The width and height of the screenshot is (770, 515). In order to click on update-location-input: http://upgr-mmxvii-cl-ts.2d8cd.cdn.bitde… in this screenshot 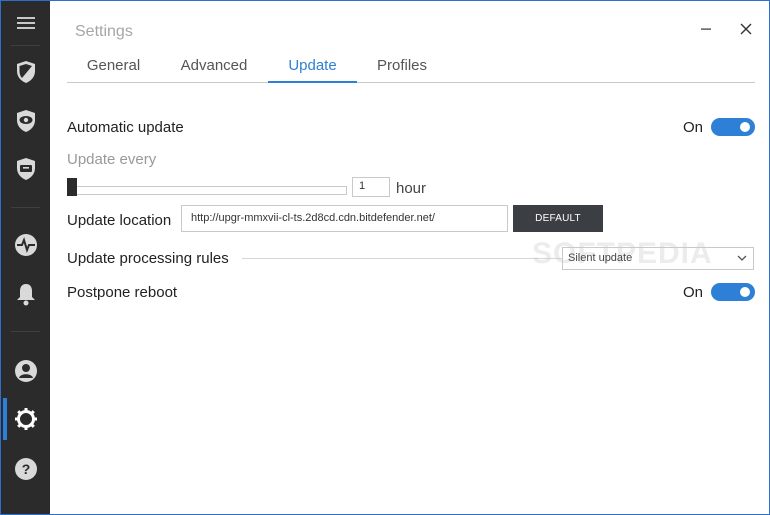, I will do `click(344, 218)`.